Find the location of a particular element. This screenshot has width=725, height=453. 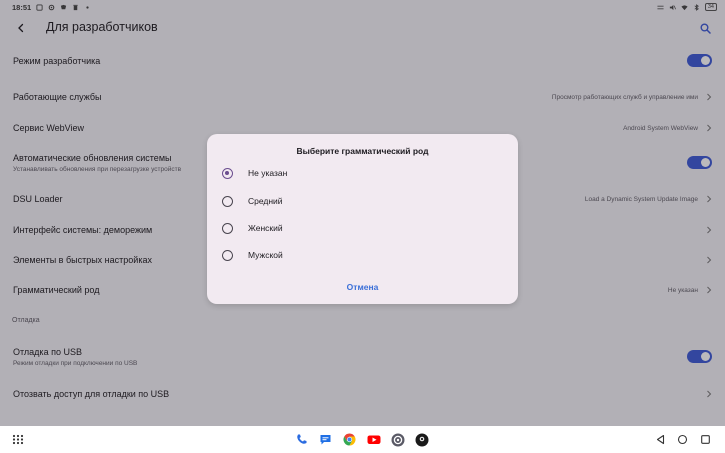

nav-recents-icon is located at coordinates (705, 439).